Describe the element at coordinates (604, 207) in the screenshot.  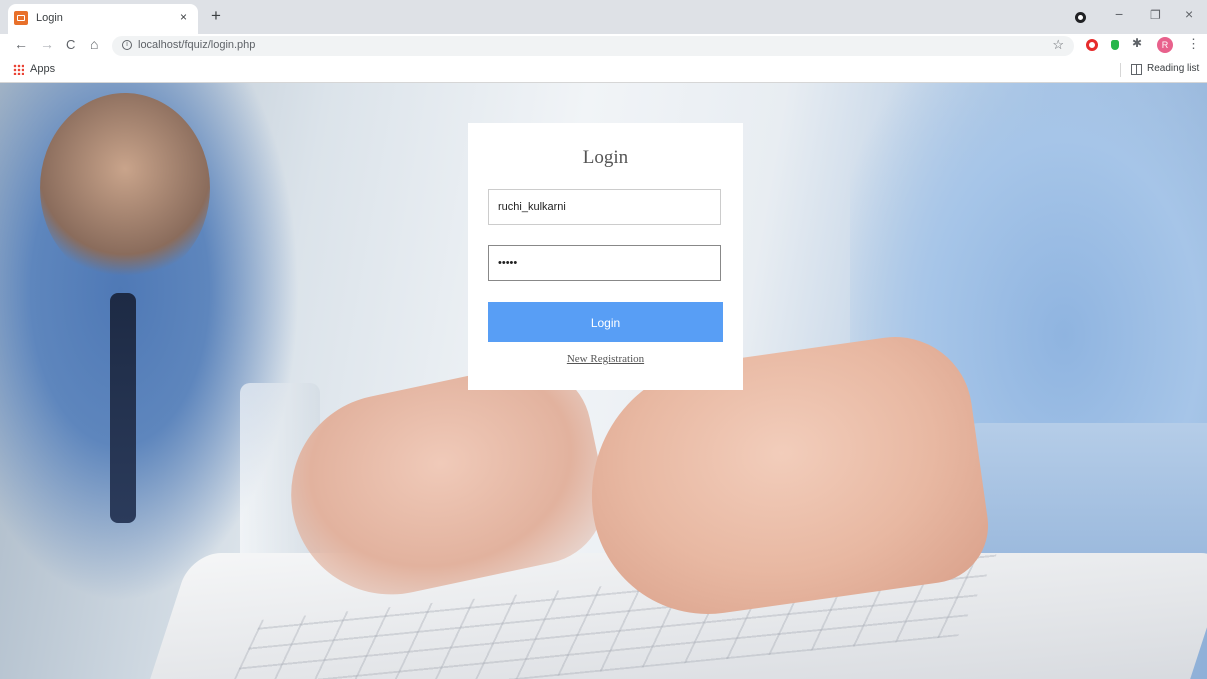
I see `username-input: ruchi_kulkarni` at that location.